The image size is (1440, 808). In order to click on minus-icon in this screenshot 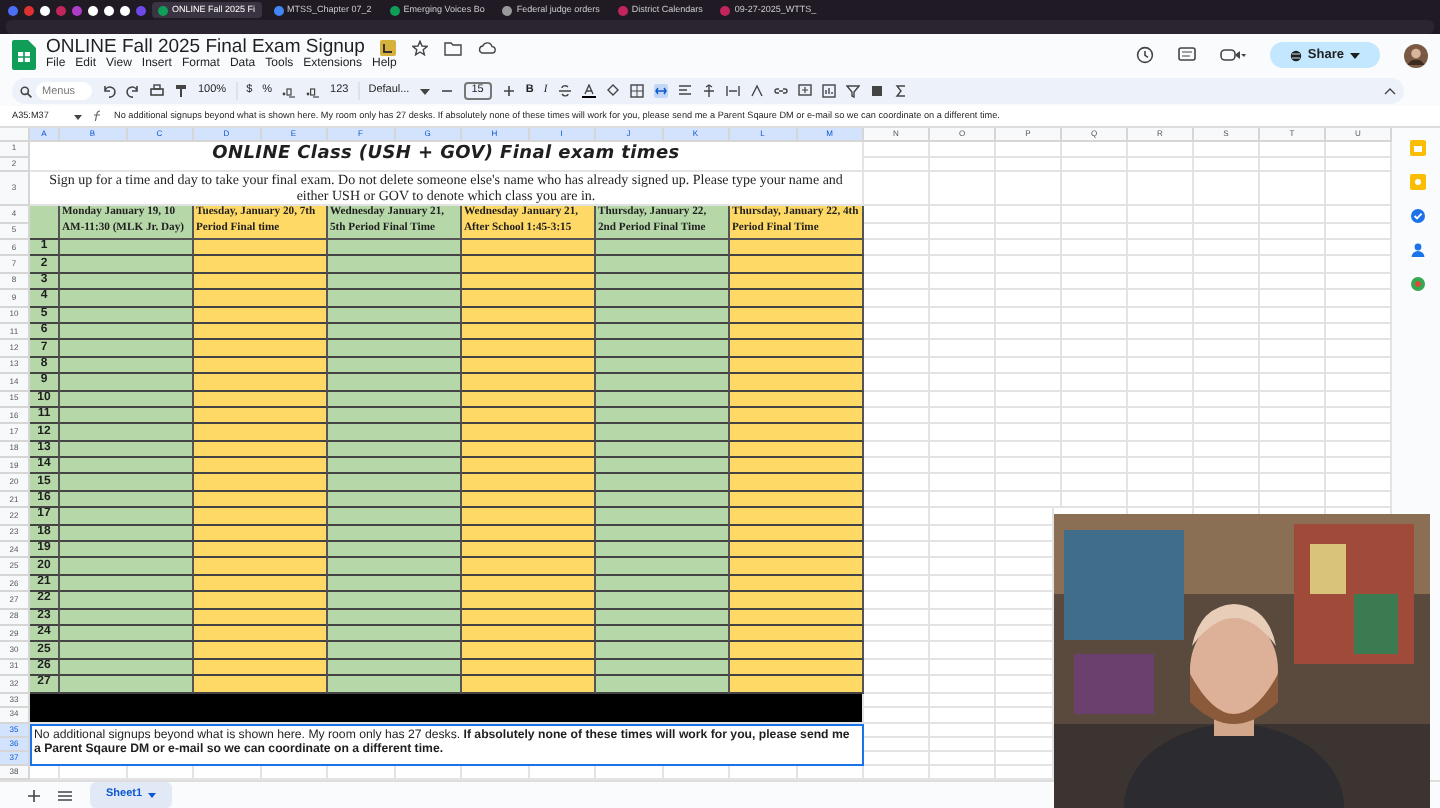, I will do `click(446, 91)`.